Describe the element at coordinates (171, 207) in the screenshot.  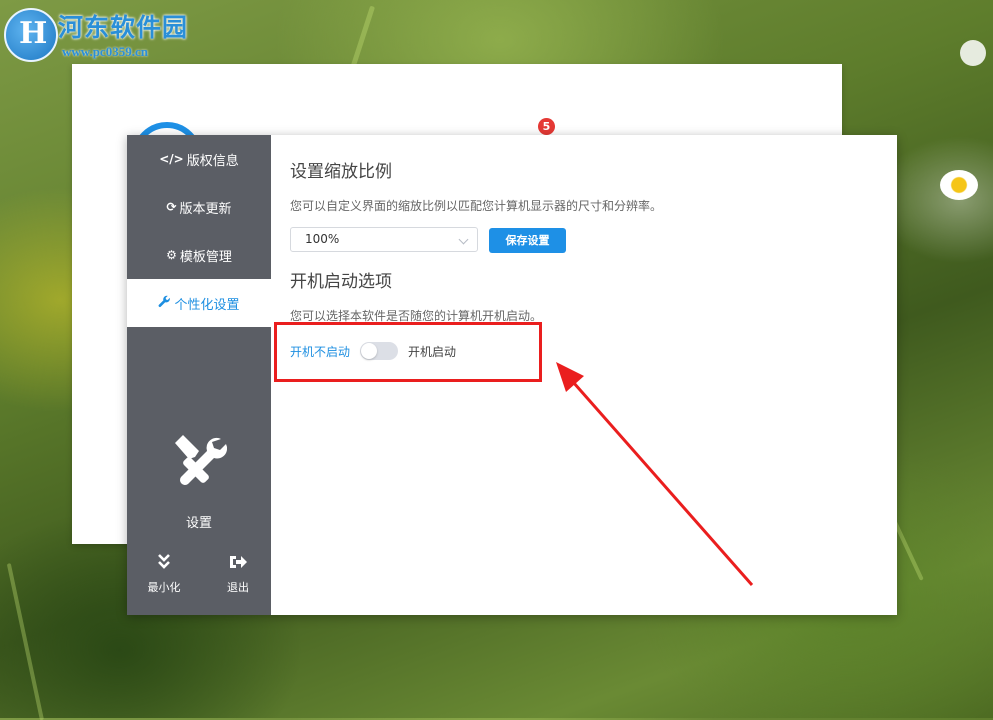
I see `refresh-icon: ⟳` at that location.